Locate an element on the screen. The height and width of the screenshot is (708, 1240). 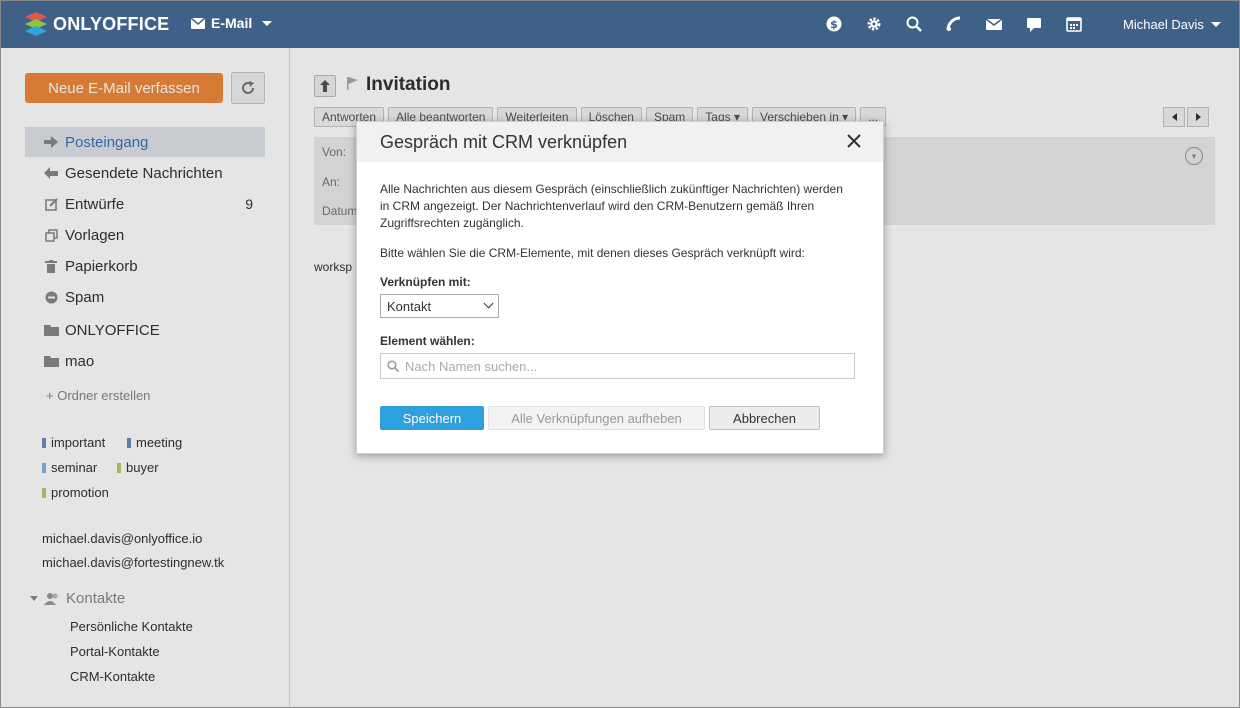
onlyoffice-logo: ONLYOFFICE is located at coordinates (96, 24).